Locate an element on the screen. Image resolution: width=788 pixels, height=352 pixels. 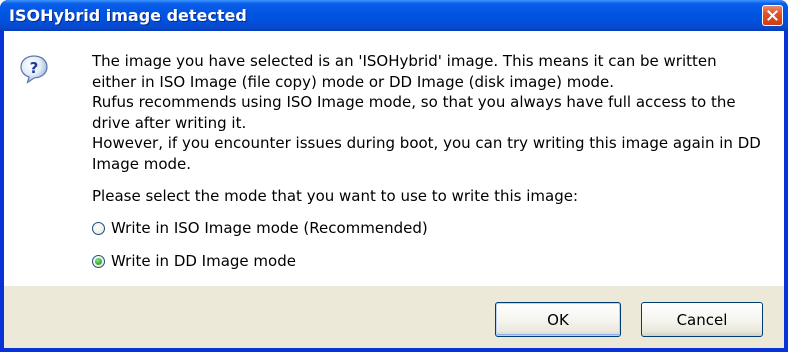
close-icon is located at coordinates (772, 15).